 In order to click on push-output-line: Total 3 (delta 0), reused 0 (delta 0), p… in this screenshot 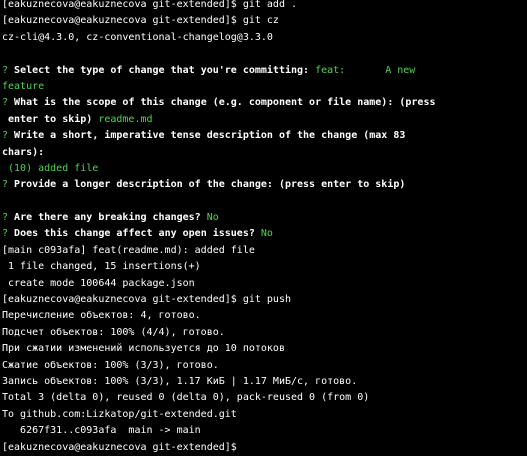, I will do `click(186, 398)`.